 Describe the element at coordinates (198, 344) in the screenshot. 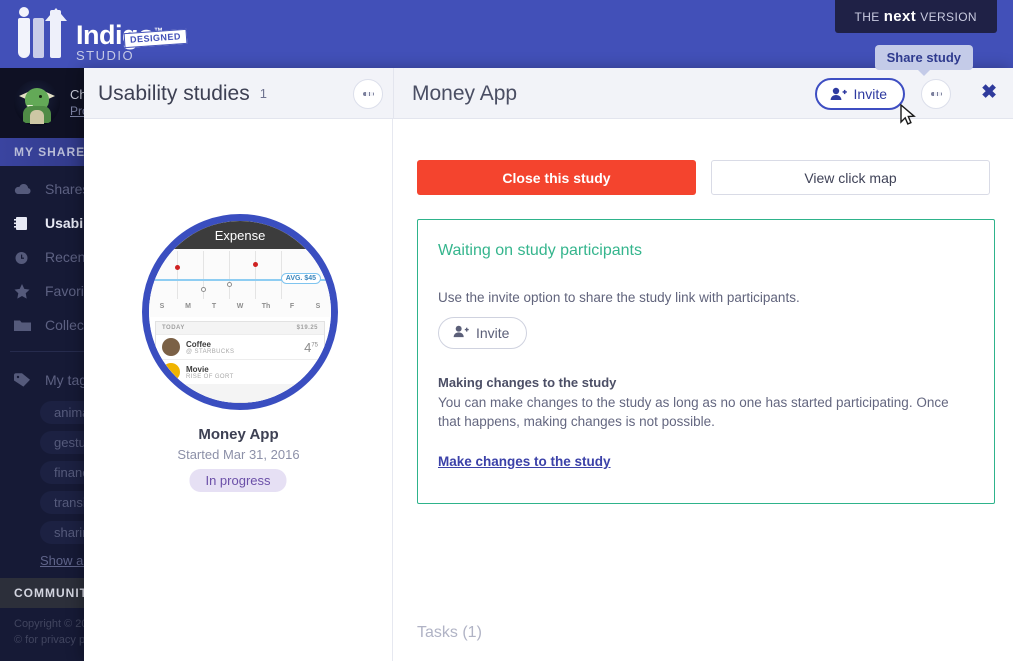

I see `transaction-title: Coffee` at that location.